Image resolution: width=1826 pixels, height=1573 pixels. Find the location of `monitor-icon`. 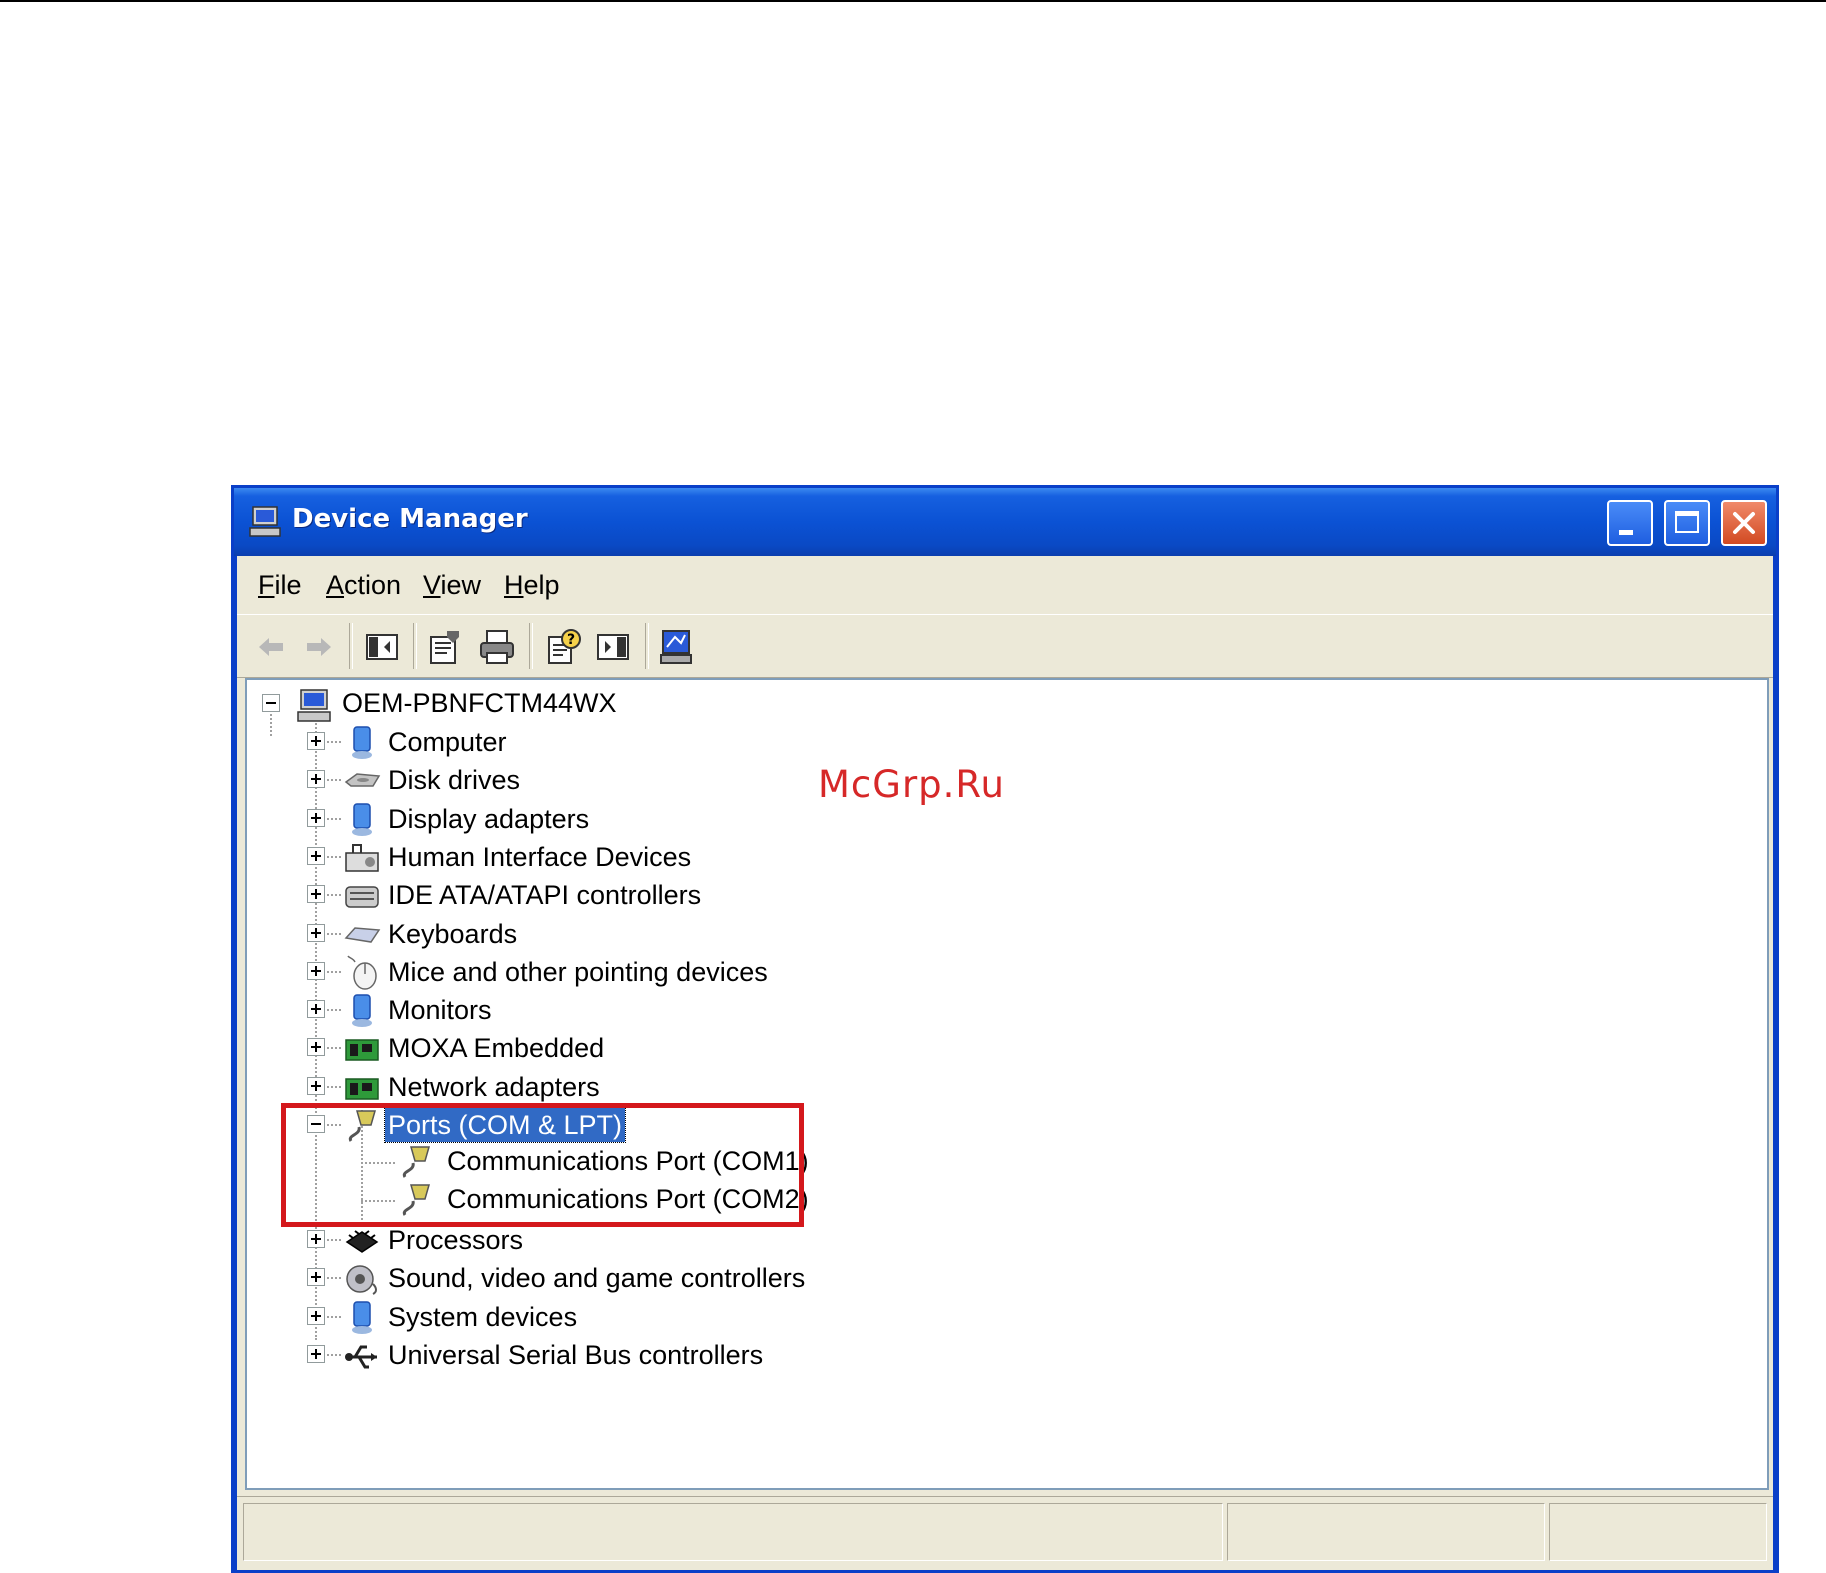

monitor-icon is located at coordinates (362, 1011).